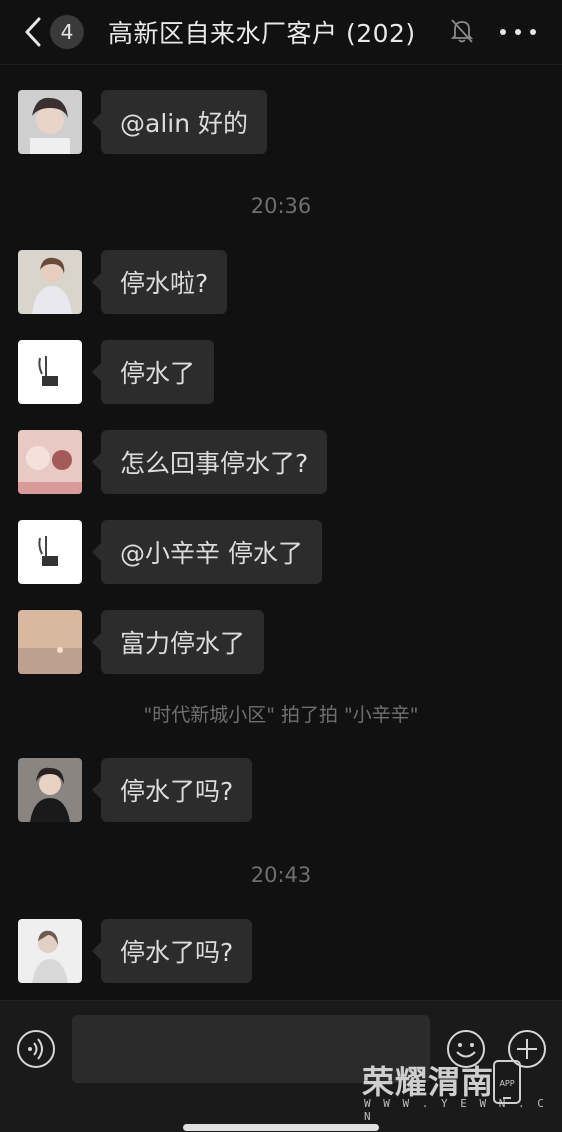 The height and width of the screenshot is (1132, 562). I want to click on more-button, so click(518, 32).